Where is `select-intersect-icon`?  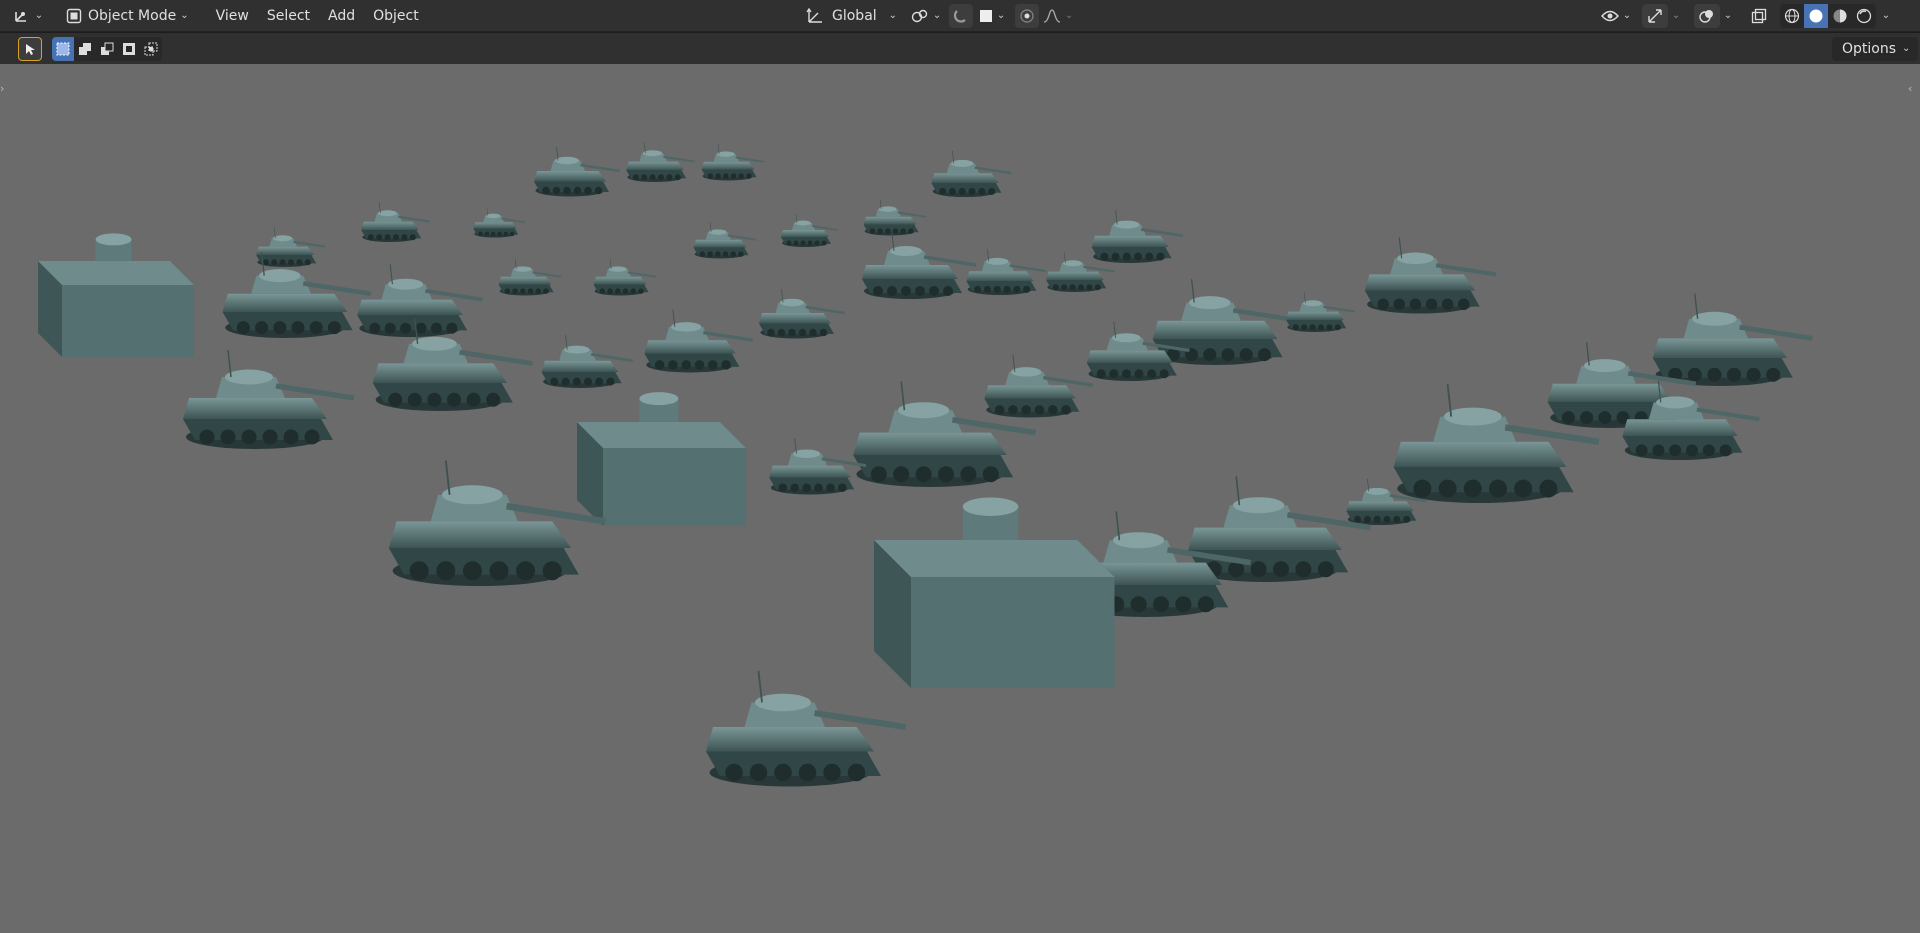
select-intersect-icon is located at coordinates (151, 49).